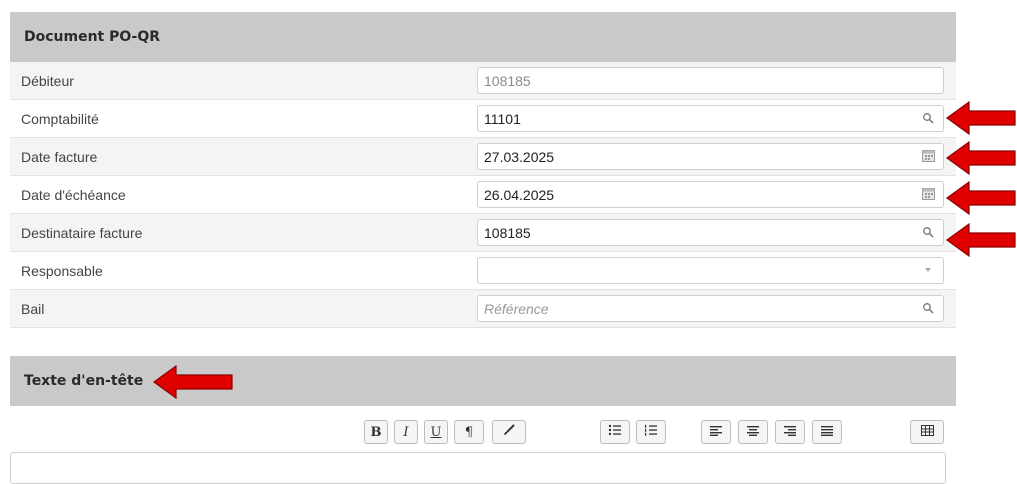  I want to click on header-text-editor, so click(478, 468).